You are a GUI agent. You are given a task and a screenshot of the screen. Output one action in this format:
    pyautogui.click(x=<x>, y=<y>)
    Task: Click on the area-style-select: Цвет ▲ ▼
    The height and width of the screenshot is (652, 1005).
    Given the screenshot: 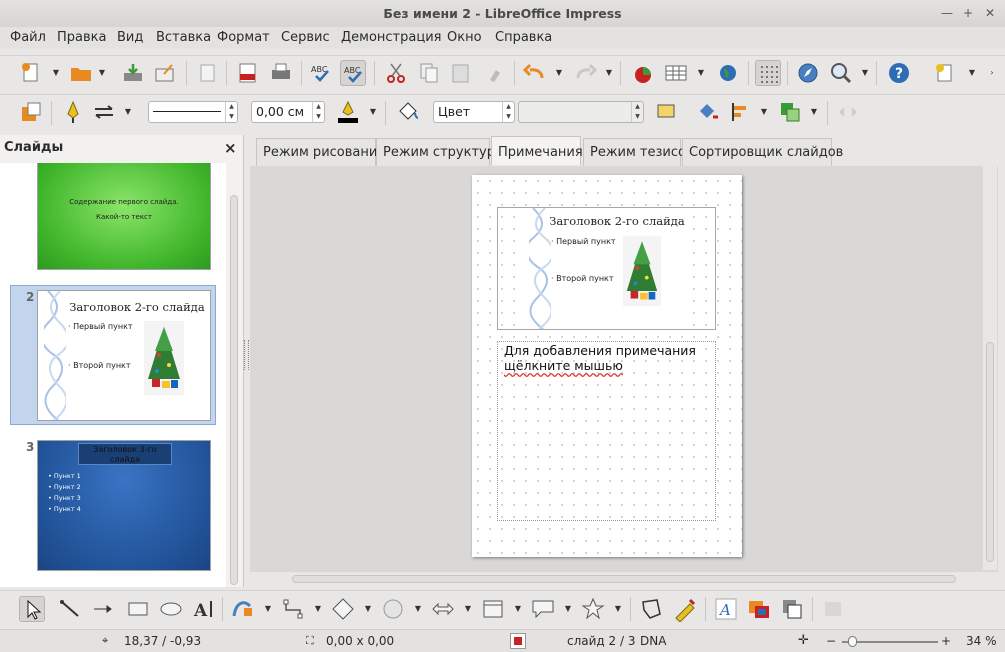 What is the action you would take?
    pyautogui.click(x=474, y=112)
    